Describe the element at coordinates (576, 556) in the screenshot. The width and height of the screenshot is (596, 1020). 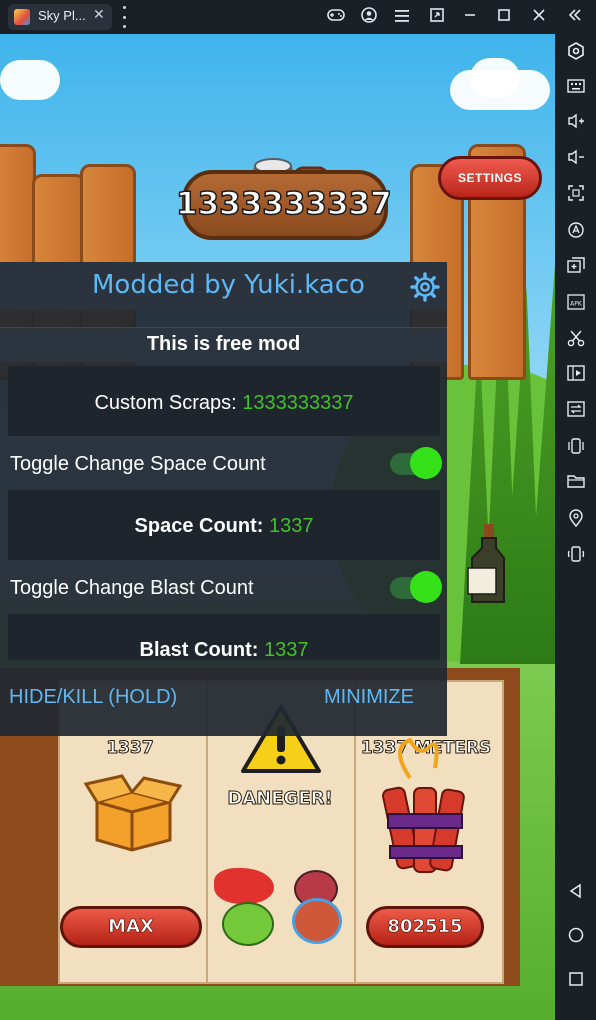
I see `rotate-device-icon` at that location.